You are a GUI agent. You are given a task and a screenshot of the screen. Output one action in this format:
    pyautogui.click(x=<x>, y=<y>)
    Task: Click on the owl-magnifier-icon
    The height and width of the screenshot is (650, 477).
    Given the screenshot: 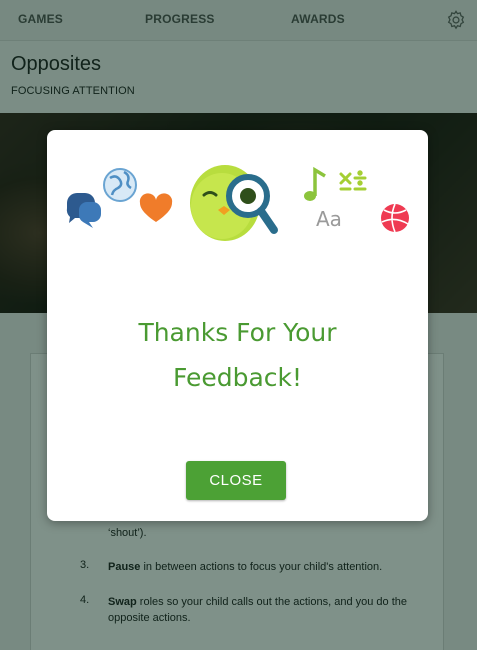 What is the action you would take?
    pyautogui.click(x=234, y=203)
    